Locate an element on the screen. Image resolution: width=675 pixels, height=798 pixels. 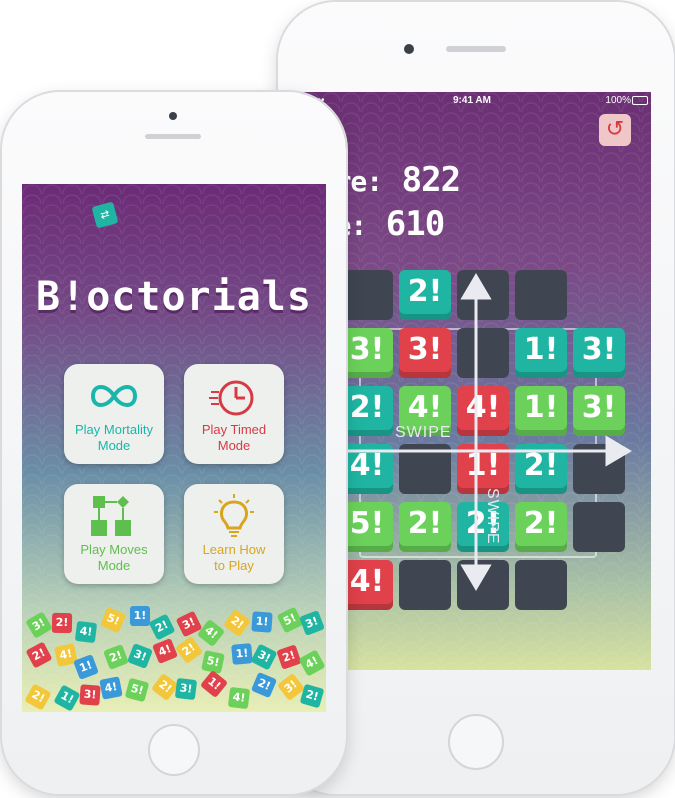
timed-mode-label: Play Timed Mode is located at coordinates (234, 438).